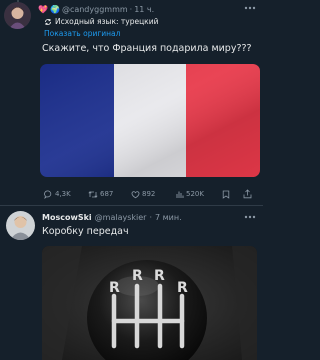 This screenshot has height=360, width=320. I want to click on views-action: 520K, so click(190, 194).